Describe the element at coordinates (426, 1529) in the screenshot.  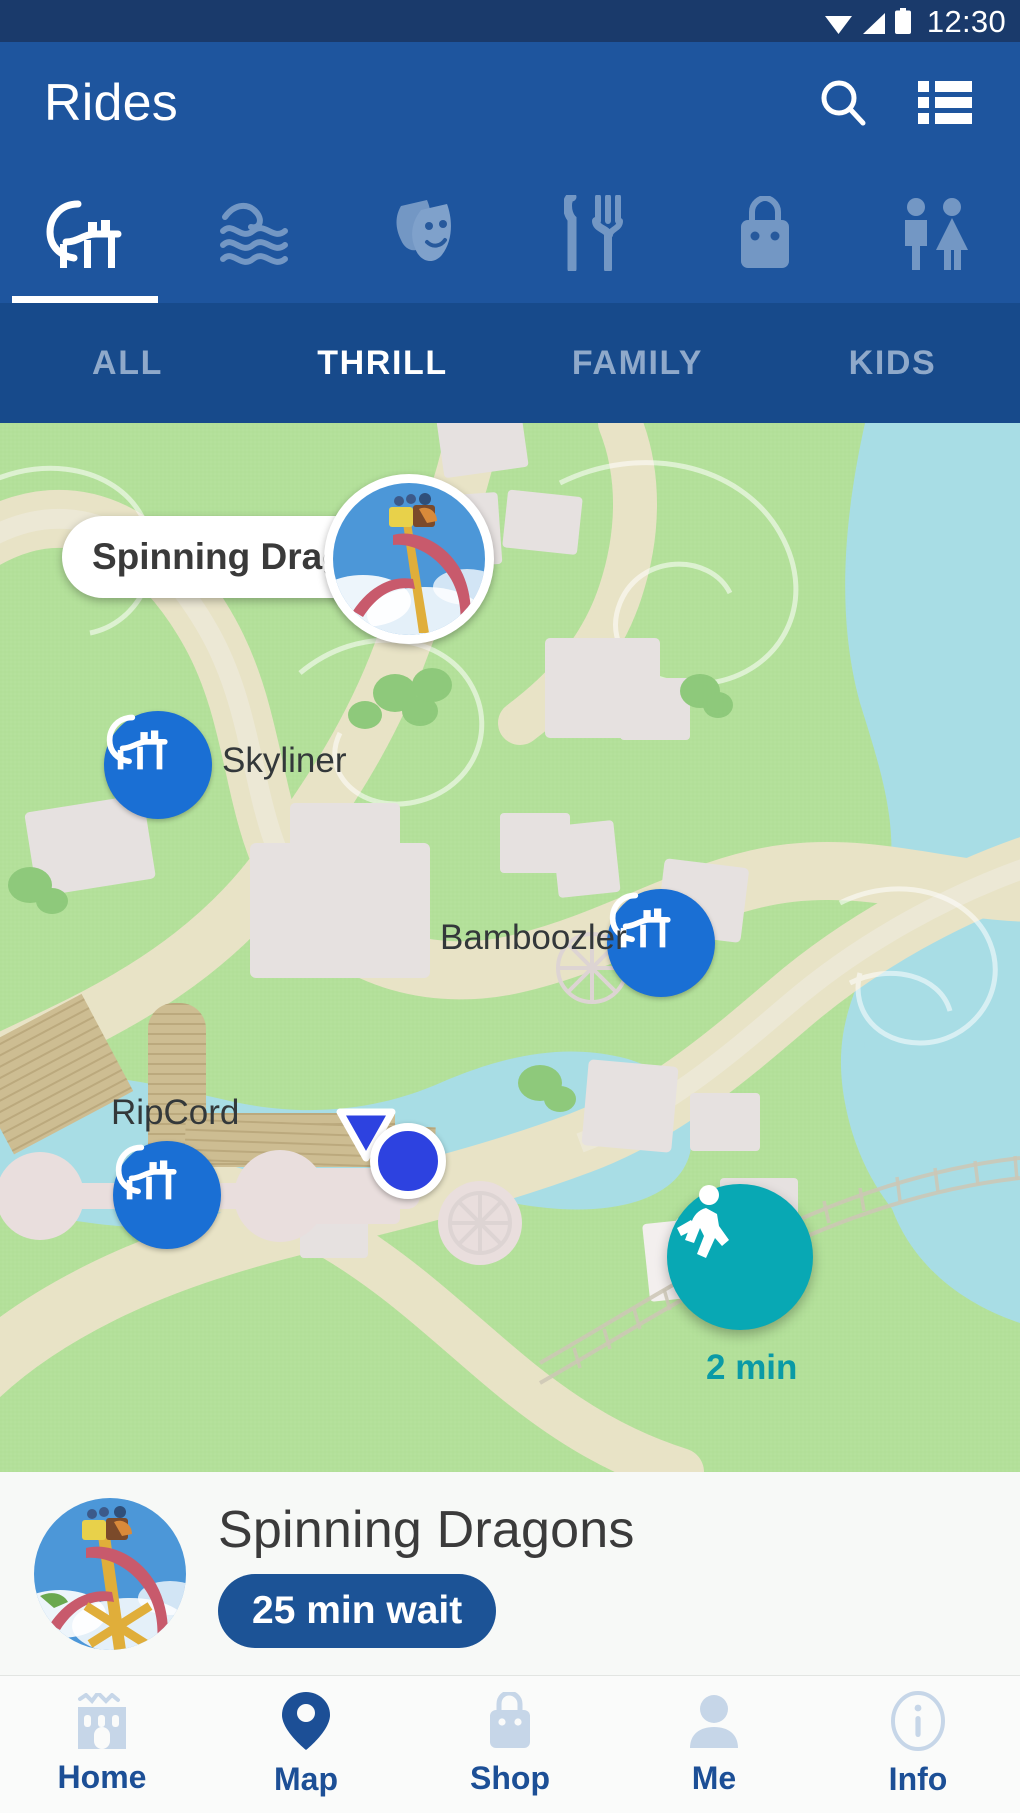
I see `ride-name: Spinning Dragons` at that location.